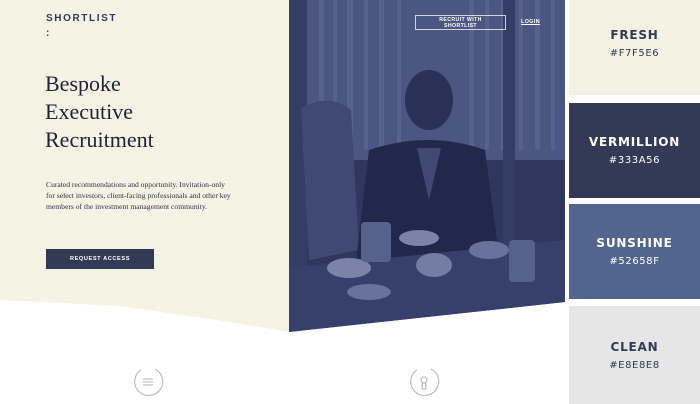 This screenshot has width=700, height=404. What do you see at coordinates (634, 142) in the screenshot?
I see `swatch-name: VERMILLION` at bounding box center [634, 142].